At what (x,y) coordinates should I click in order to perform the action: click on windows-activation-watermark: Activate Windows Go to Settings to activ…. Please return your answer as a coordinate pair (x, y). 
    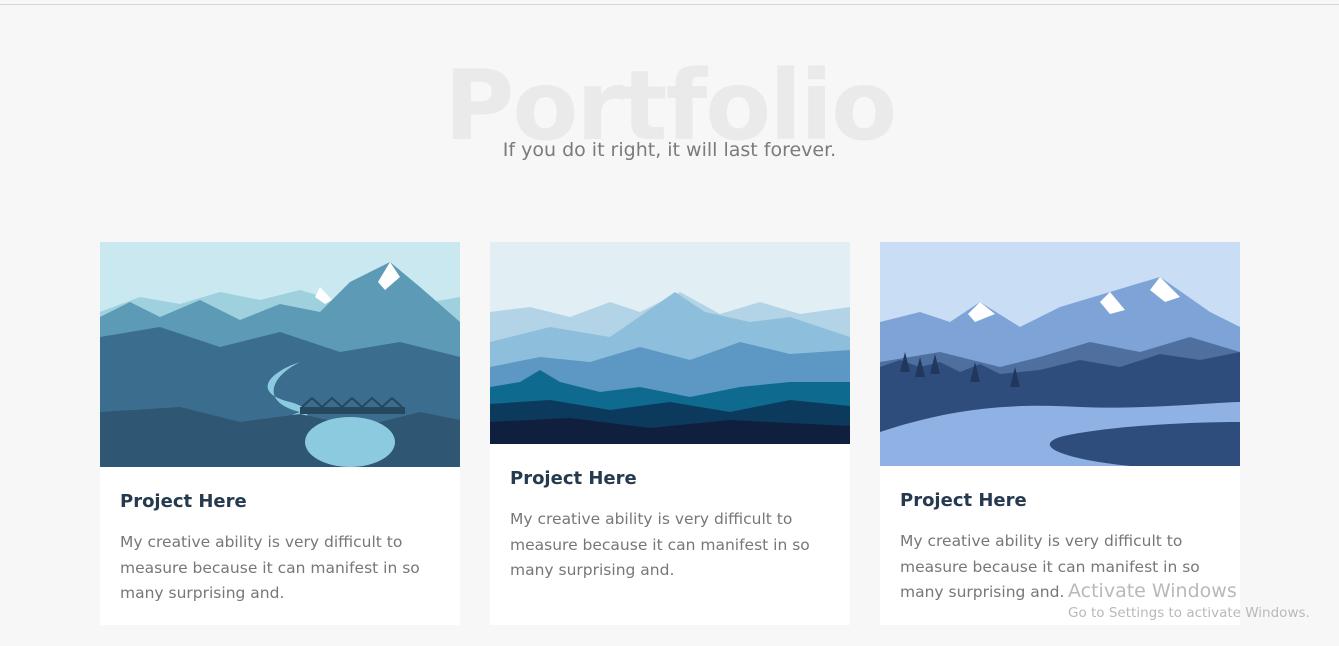
    Looking at the image, I should click on (1189, 601).